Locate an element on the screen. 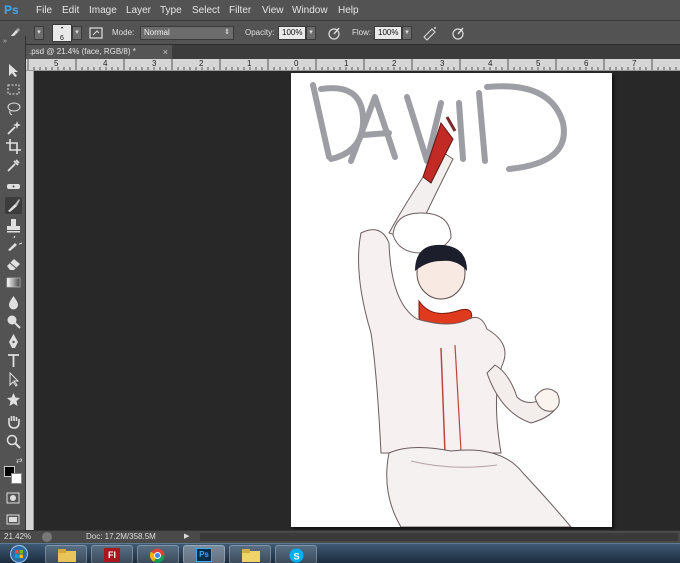  document-size: Doc: 17.2M/358.5M is located at coordinates (121, 536).